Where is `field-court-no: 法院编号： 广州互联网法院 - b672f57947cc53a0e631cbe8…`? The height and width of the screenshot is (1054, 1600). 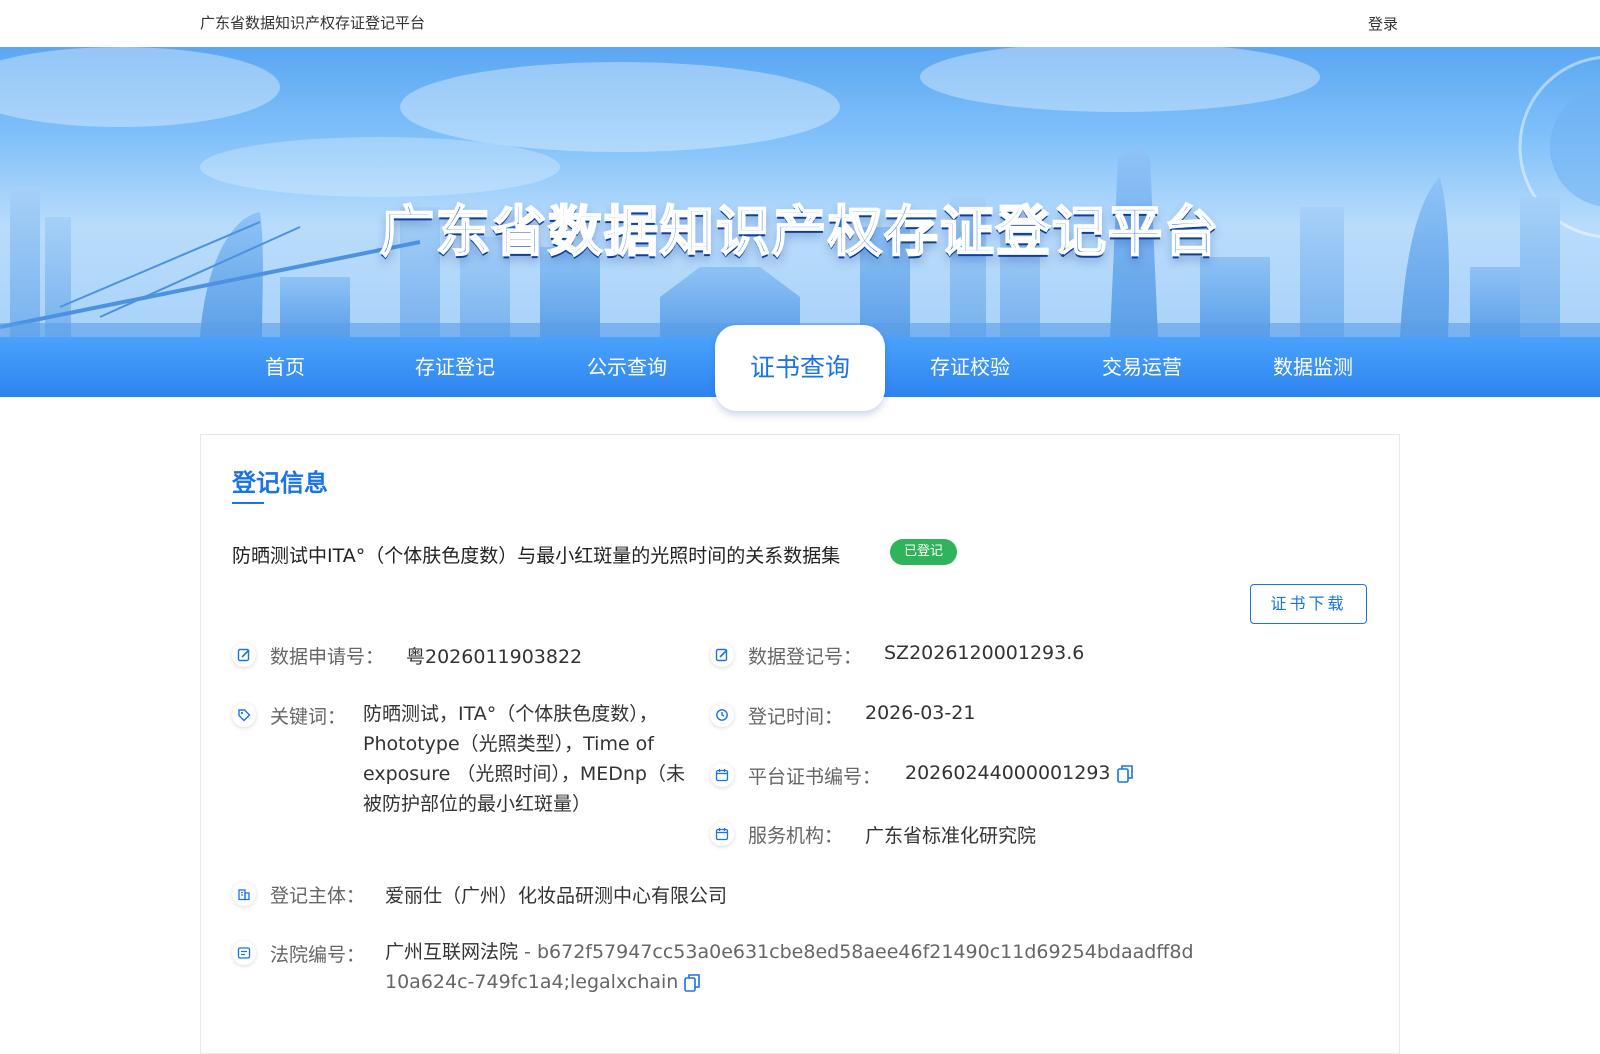 field-court-no: 法院编号： 广州互联网法院 - b672f57947cc53a0e631cbe8… is located at coordinates (732, 970).